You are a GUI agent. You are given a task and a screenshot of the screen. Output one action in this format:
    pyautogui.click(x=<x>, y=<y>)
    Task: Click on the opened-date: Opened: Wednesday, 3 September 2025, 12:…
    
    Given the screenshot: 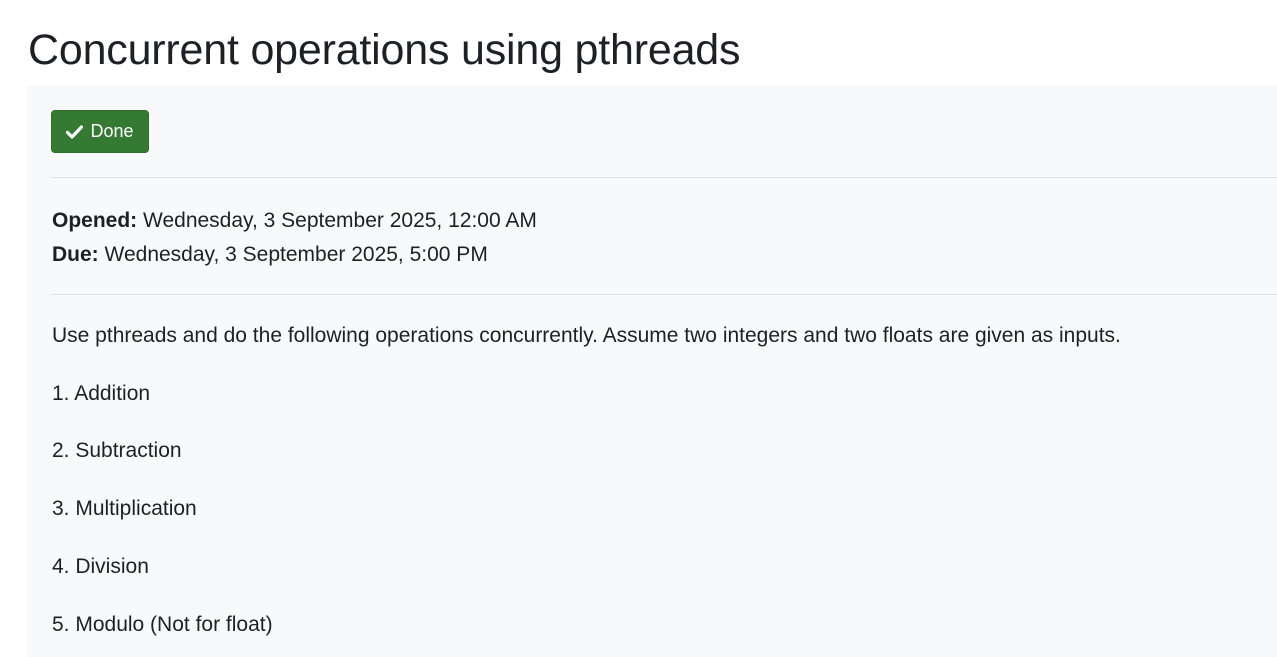 What is the action you would take?
    pyautogui.click(x=294, y=221)
    